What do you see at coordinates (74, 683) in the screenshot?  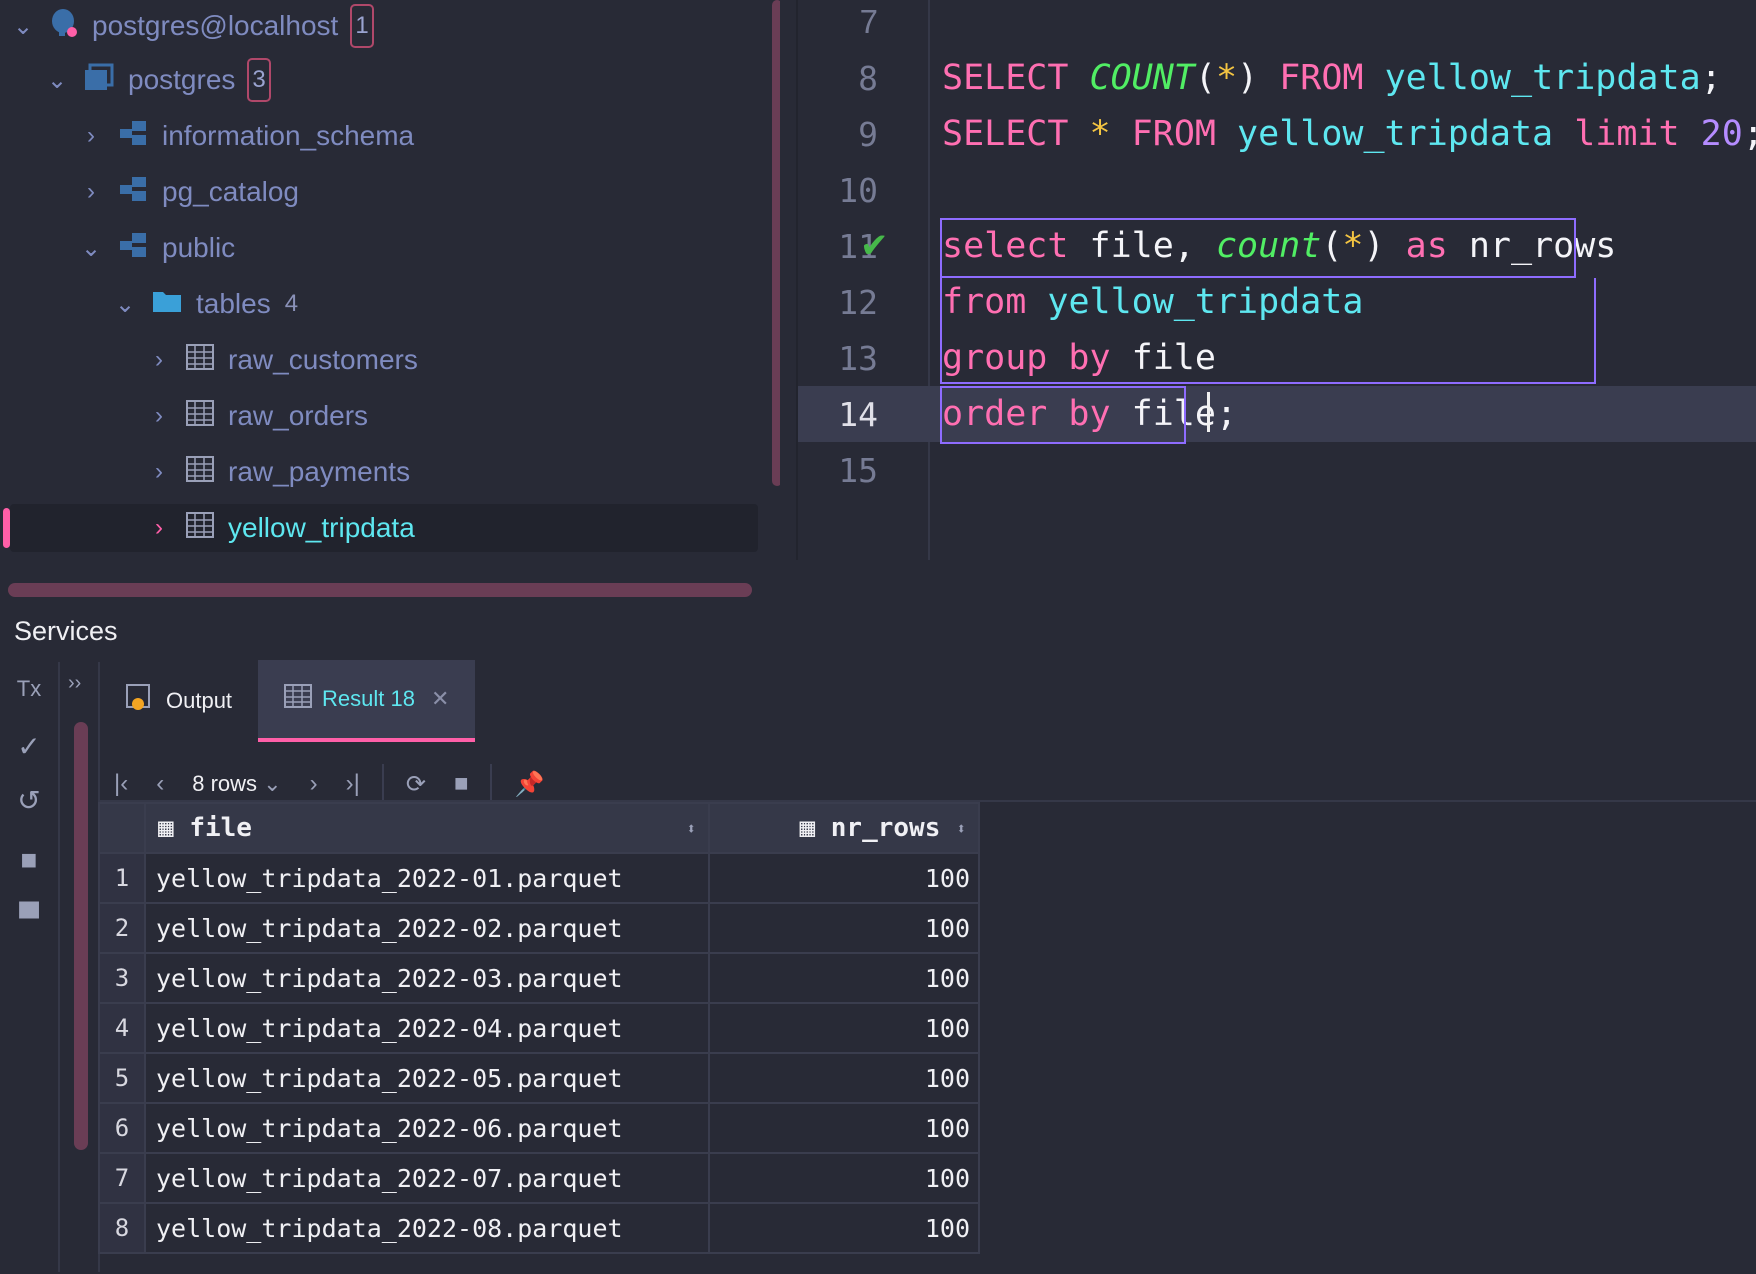 I see `expand-chevrons-icon: ››` at bounding box center [74, 683].